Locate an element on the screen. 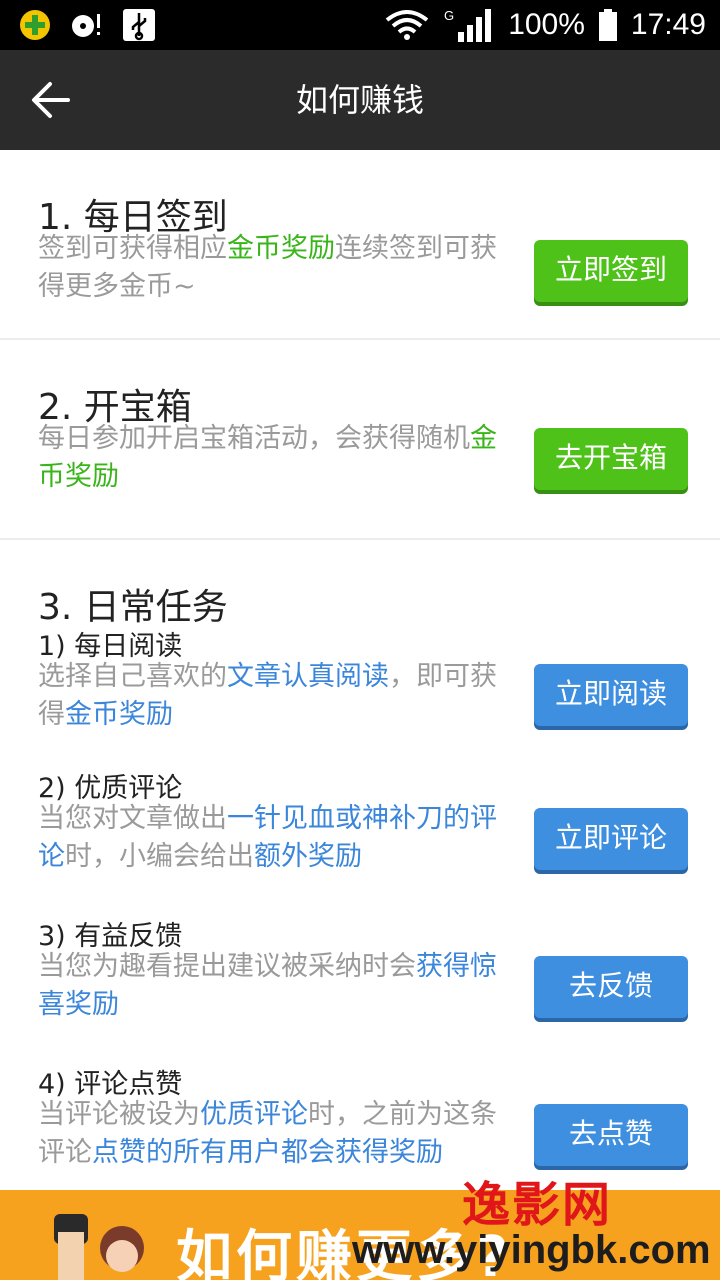  section-title: 3. 日常任务 is located at coordinates (133, 607).